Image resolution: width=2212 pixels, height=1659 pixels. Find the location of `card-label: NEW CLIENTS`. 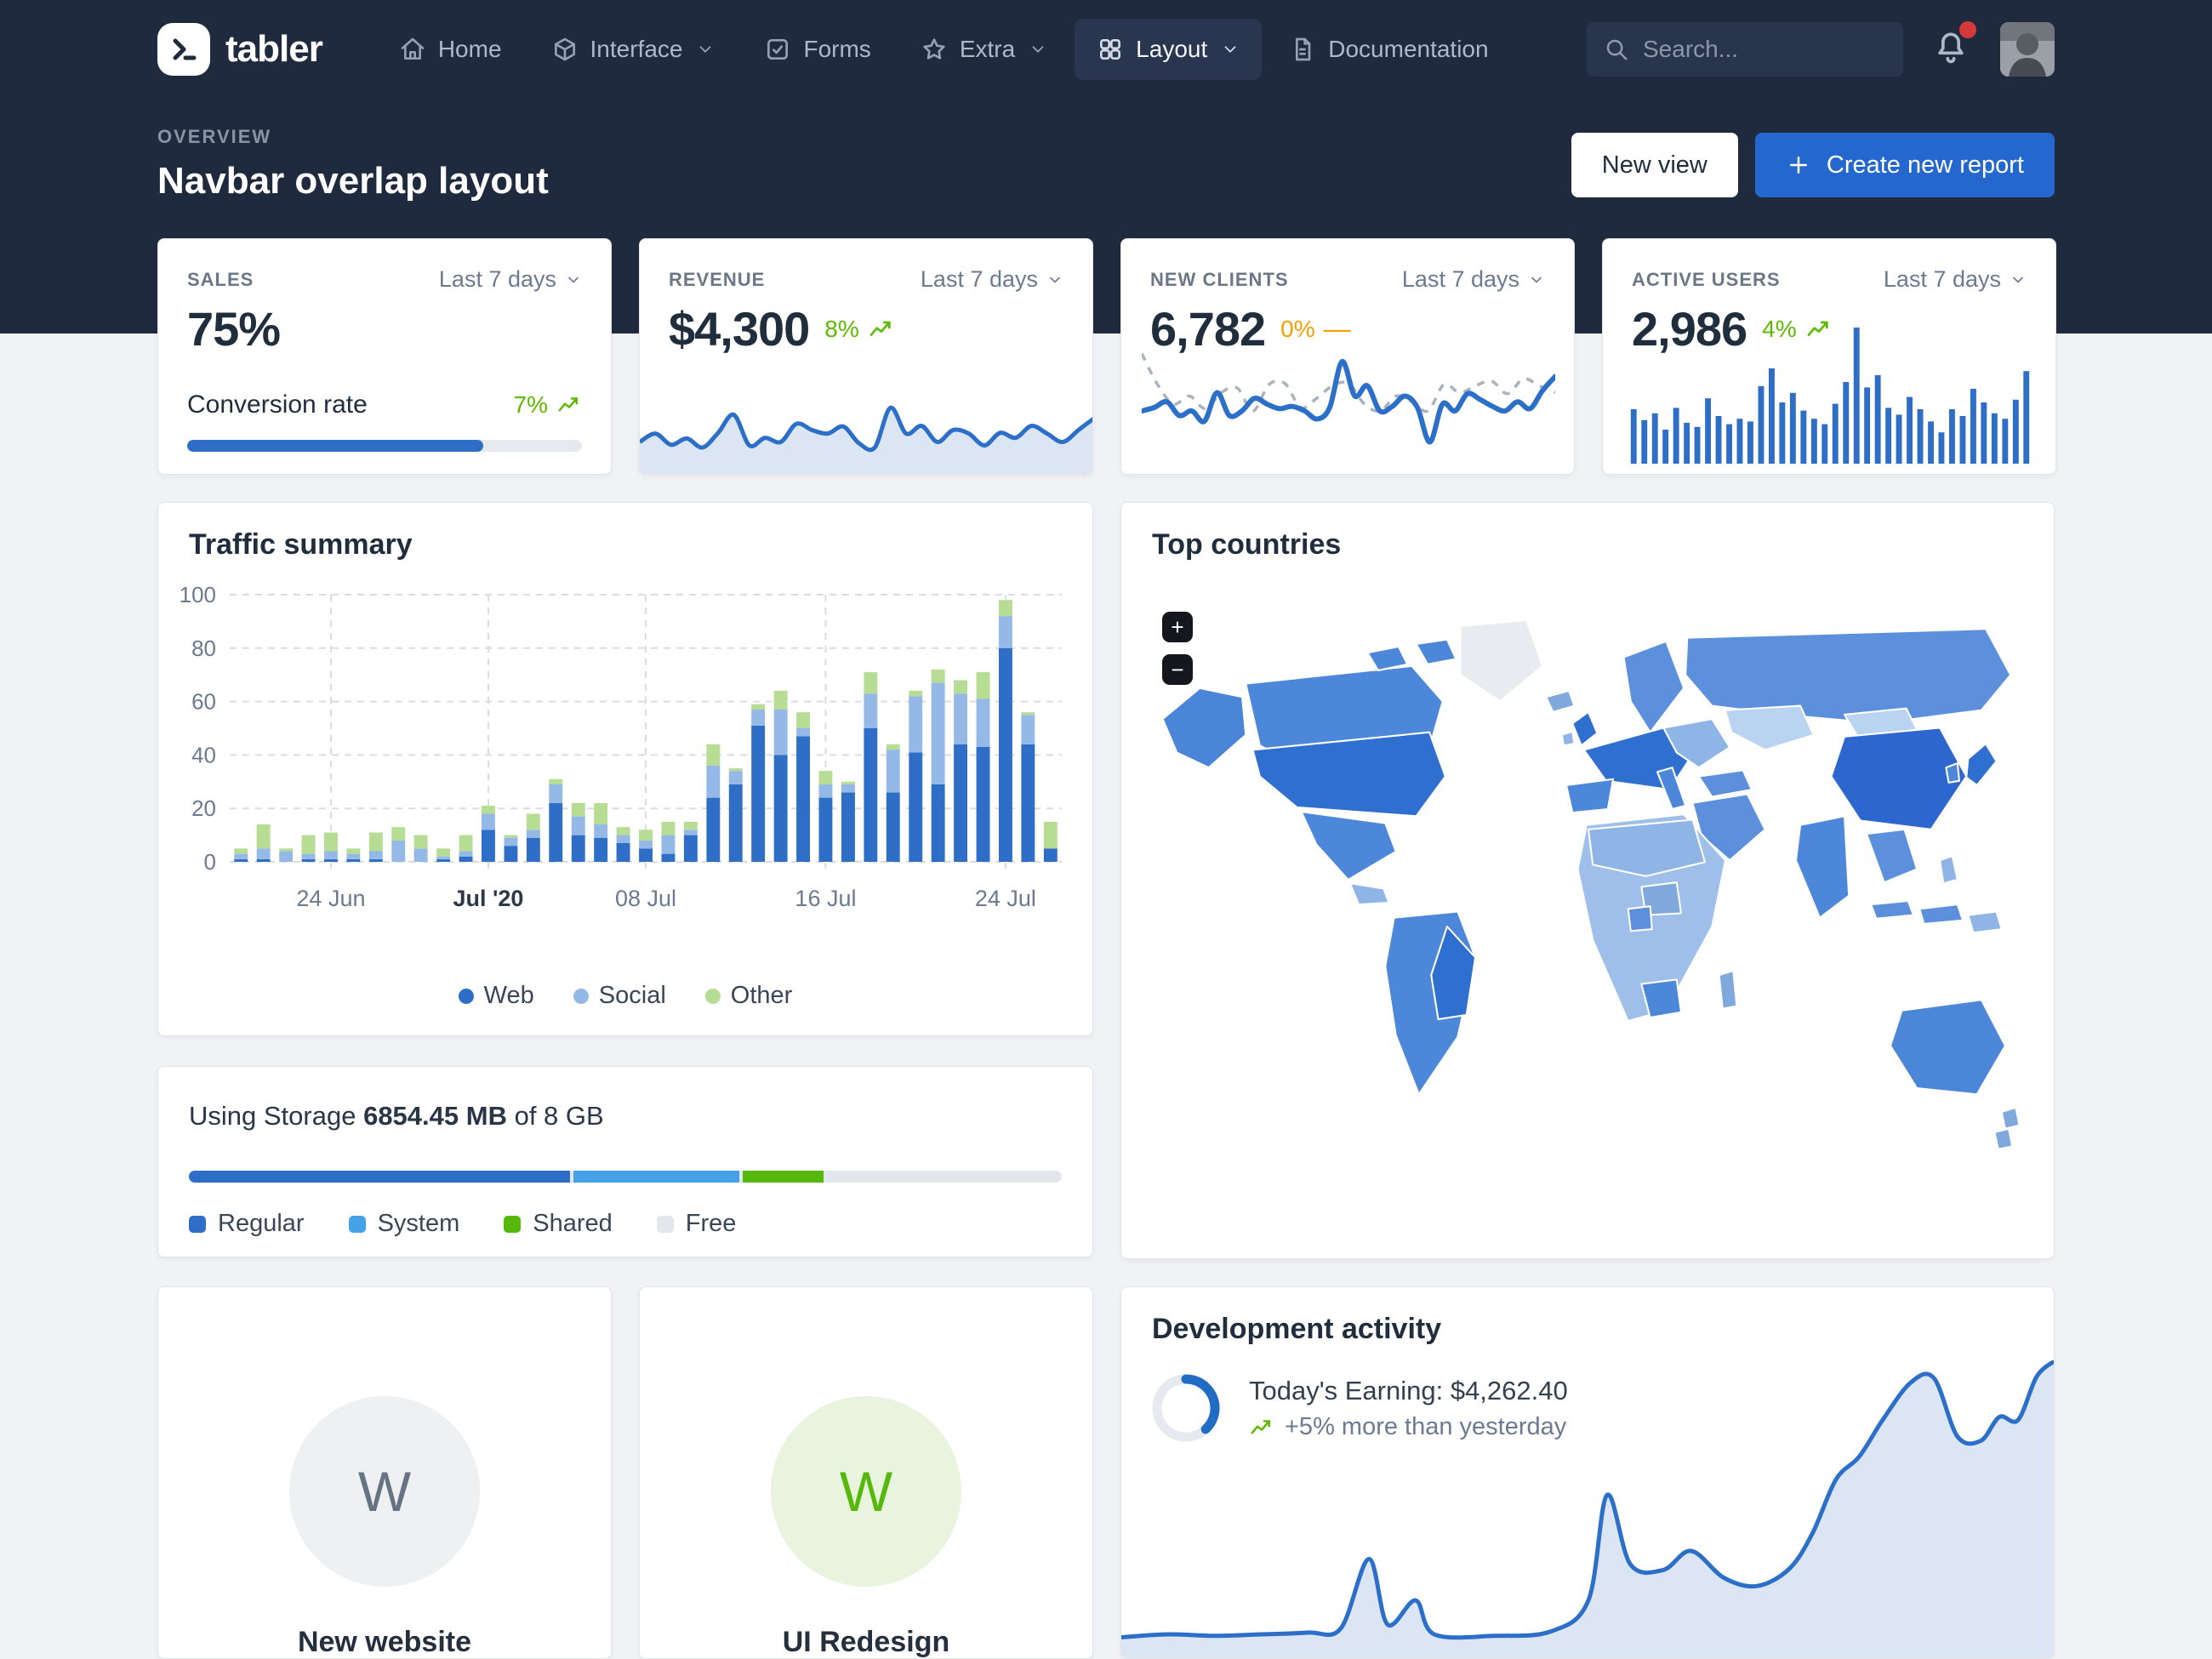

card-label: NEW CLIENTS is located at coordinates (1219, 279).